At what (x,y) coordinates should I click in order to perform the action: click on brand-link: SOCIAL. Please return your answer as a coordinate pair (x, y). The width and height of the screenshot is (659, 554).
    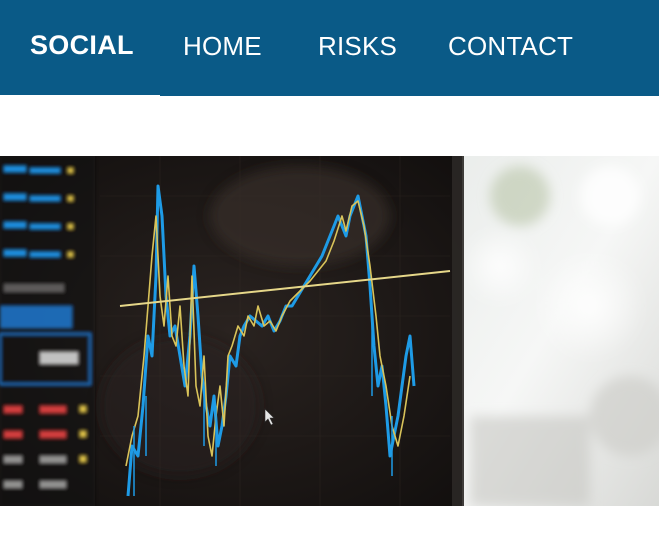
    Looking at the image, I should click on (80, 48).